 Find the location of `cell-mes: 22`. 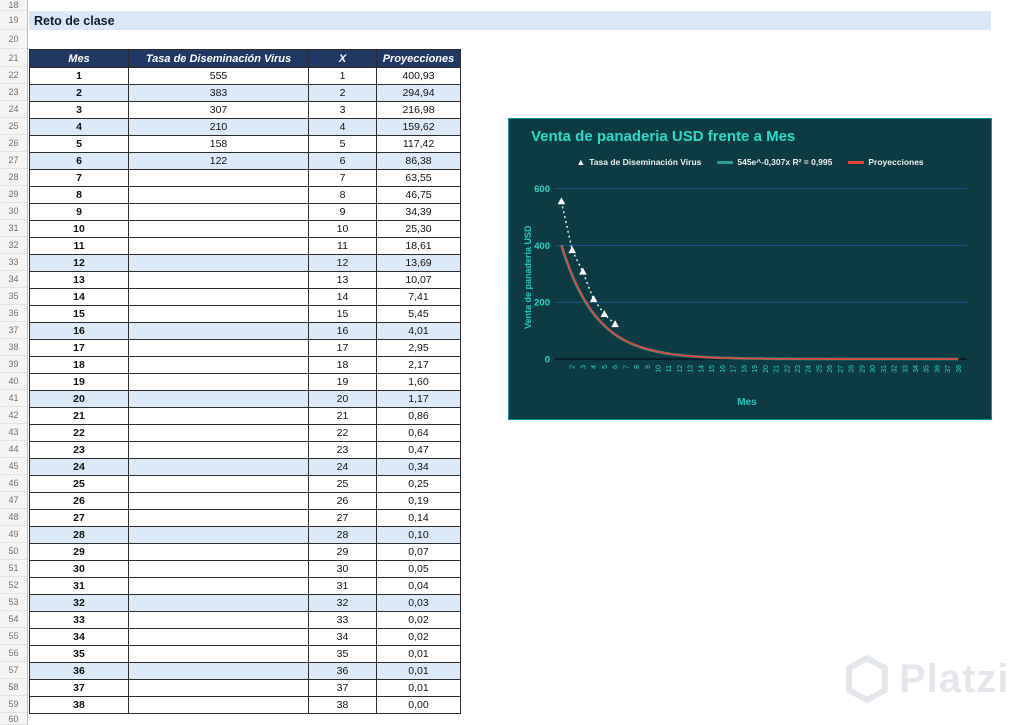

cell-mes: 22 is located at coordinates (79, 433).